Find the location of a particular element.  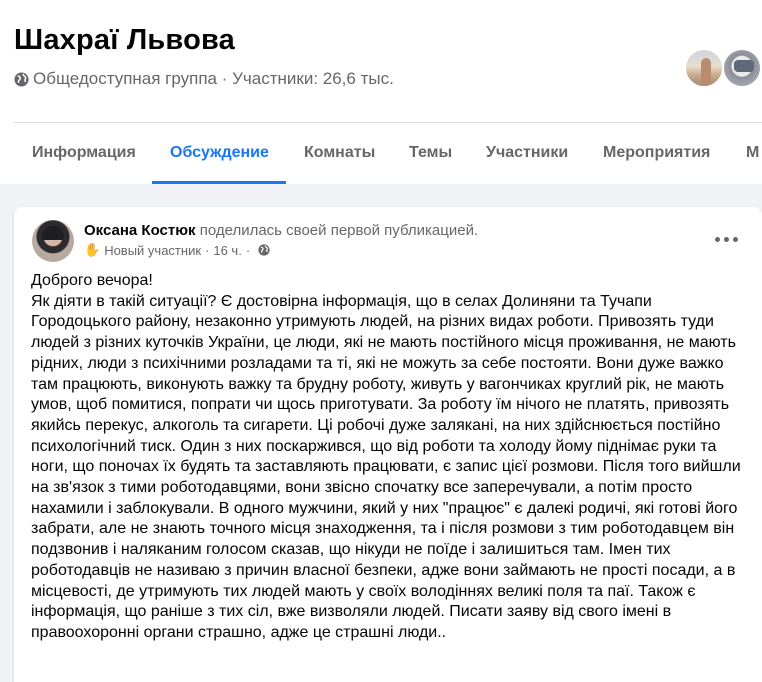

more-dots-icon is located at coordinates (717, 239).